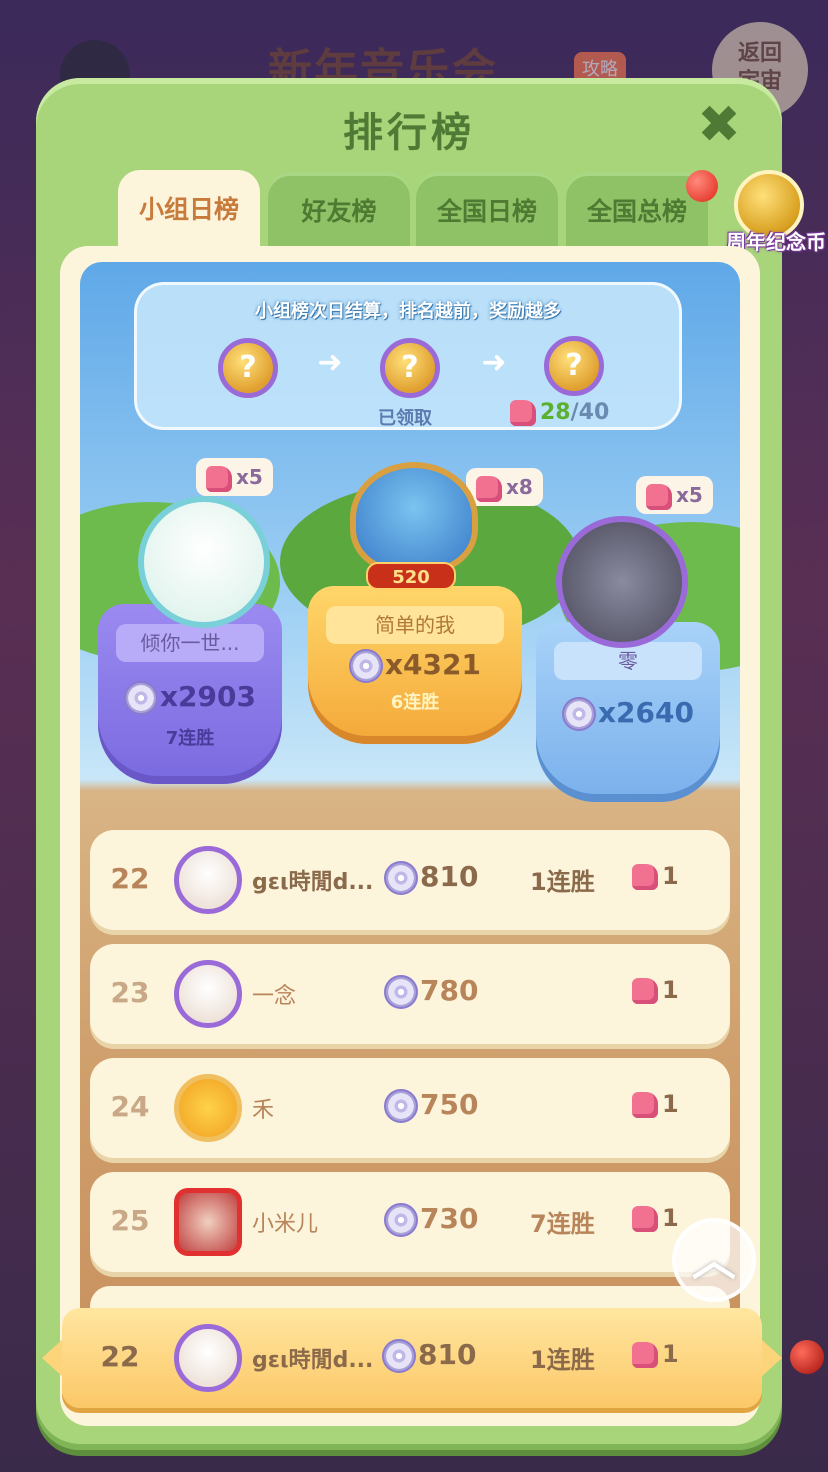 The height and width of the screenshot is (1472, 828). What do you see at coordinates (130, 1106) in the screenshot?
I see `rank: 24` at bounding box center [130, 1106].